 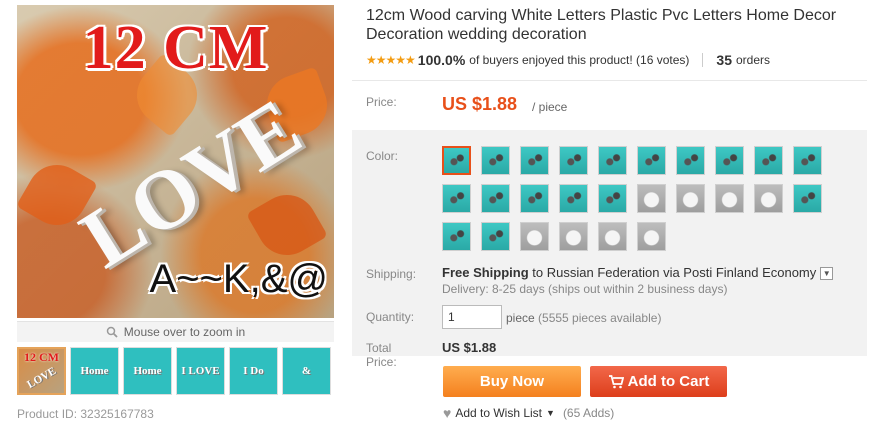 I want to click on add-to-wishlist-link: Add to Wish List, so click(x=498, y=413).